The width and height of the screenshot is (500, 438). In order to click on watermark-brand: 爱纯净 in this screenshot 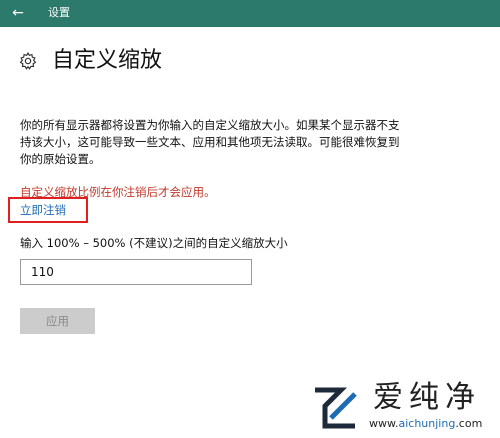, I will do `click(427, 397)`.